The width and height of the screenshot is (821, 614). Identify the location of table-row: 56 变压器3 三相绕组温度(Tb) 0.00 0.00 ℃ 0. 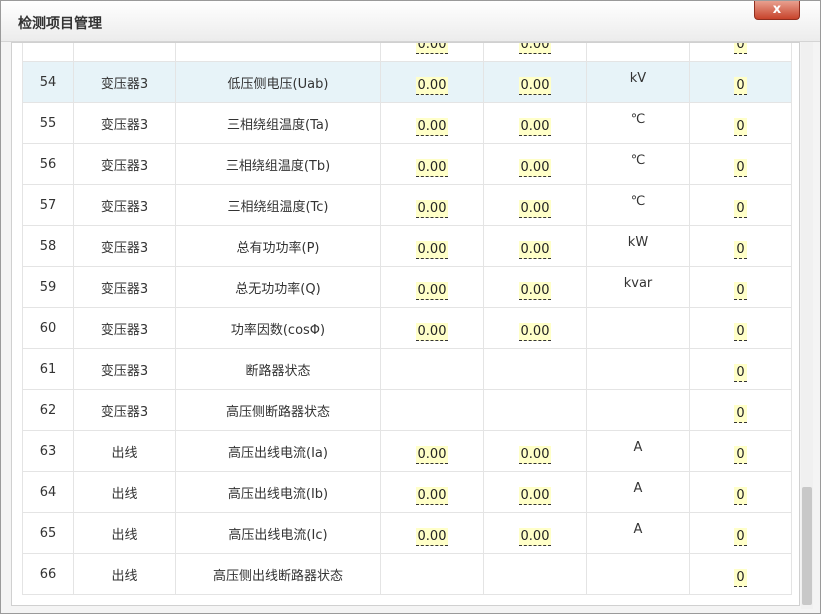
(407, 164).